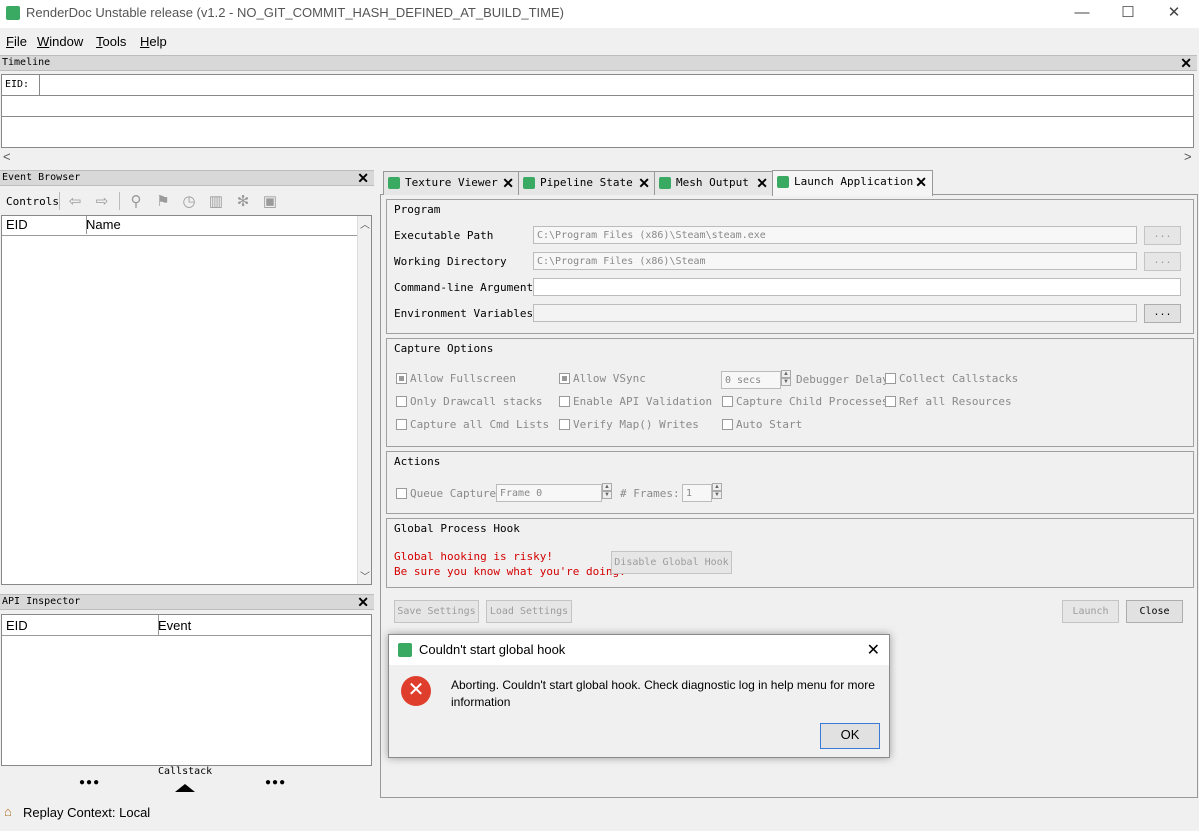  Describe the element at coordinates (671, 562) in the screenshot. I see `disable-global-hook-button: Disable Global Hook` at that location.